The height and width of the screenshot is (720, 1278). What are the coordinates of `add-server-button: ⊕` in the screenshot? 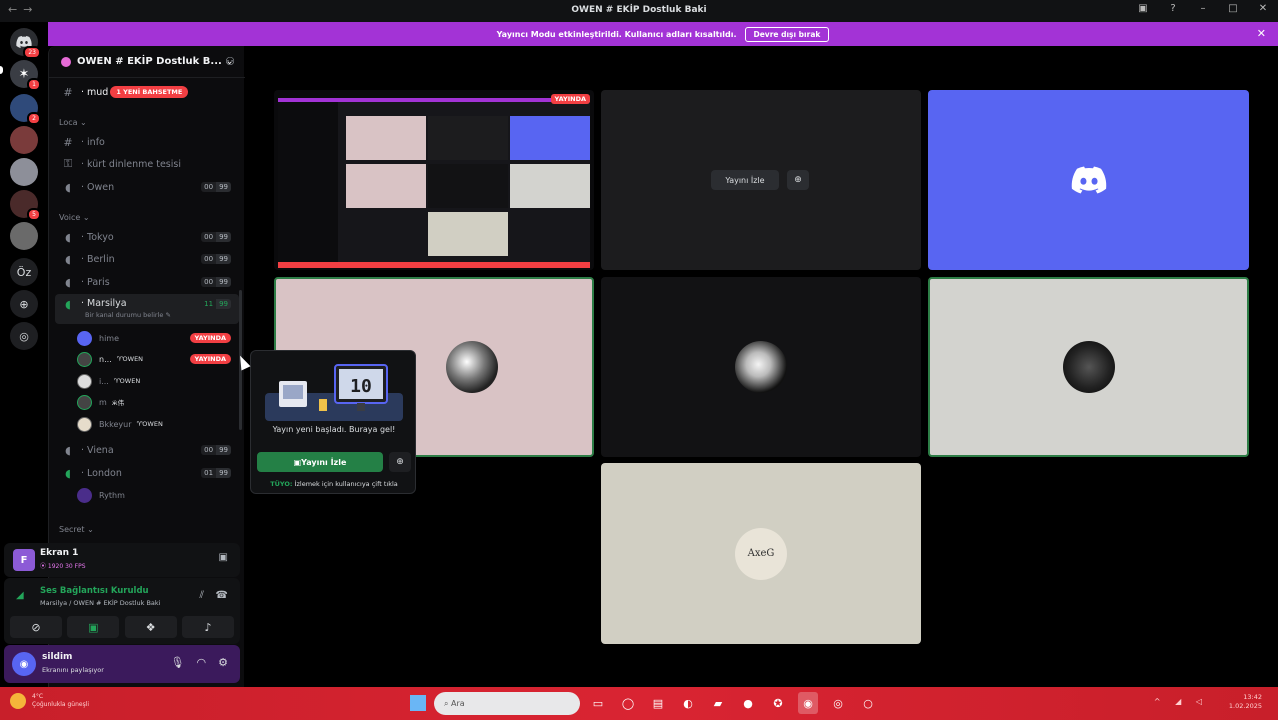 It's located at (24, 304).